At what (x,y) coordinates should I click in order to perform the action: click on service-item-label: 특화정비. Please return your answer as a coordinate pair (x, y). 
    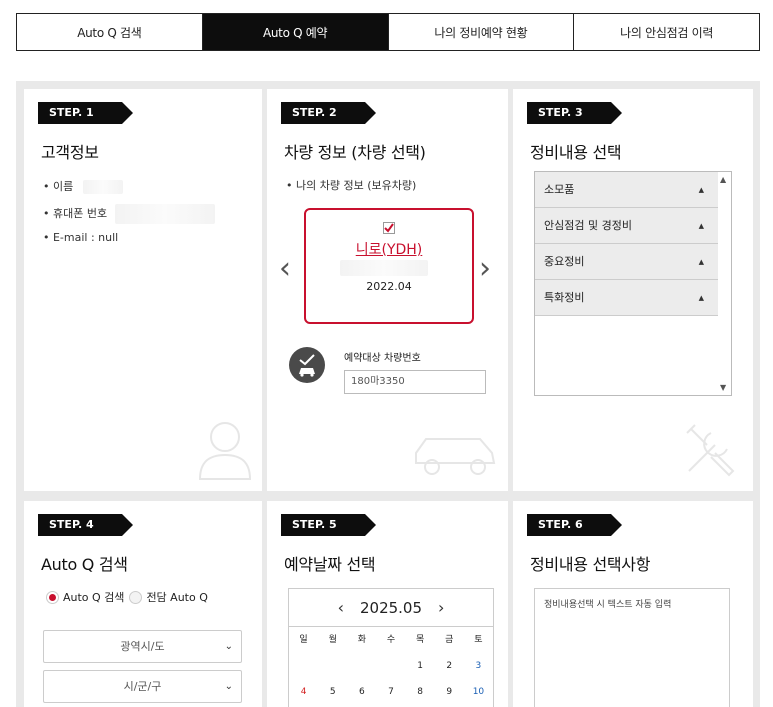
    Looking at the image, I should click on (564, 297).